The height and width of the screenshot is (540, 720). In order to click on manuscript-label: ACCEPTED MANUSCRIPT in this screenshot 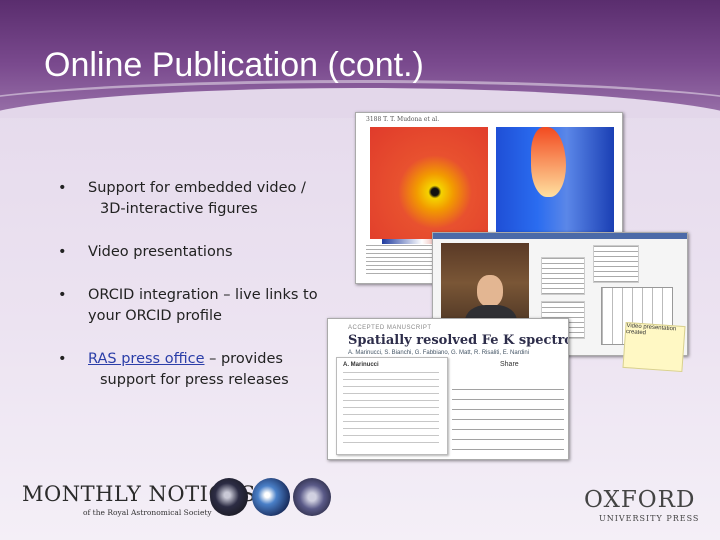, I will do `click(390, 328)`.